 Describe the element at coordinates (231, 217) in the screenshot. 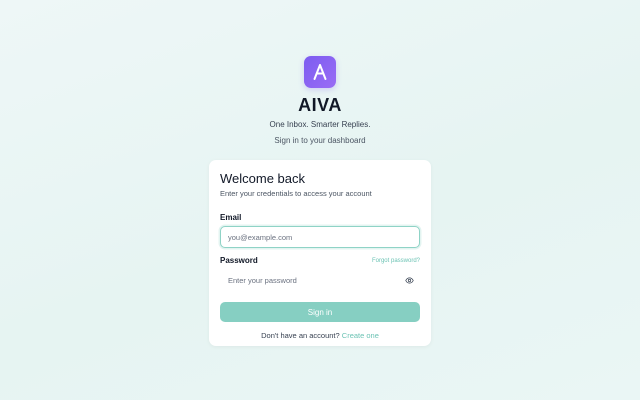

I see `email-label: Email` at that location.